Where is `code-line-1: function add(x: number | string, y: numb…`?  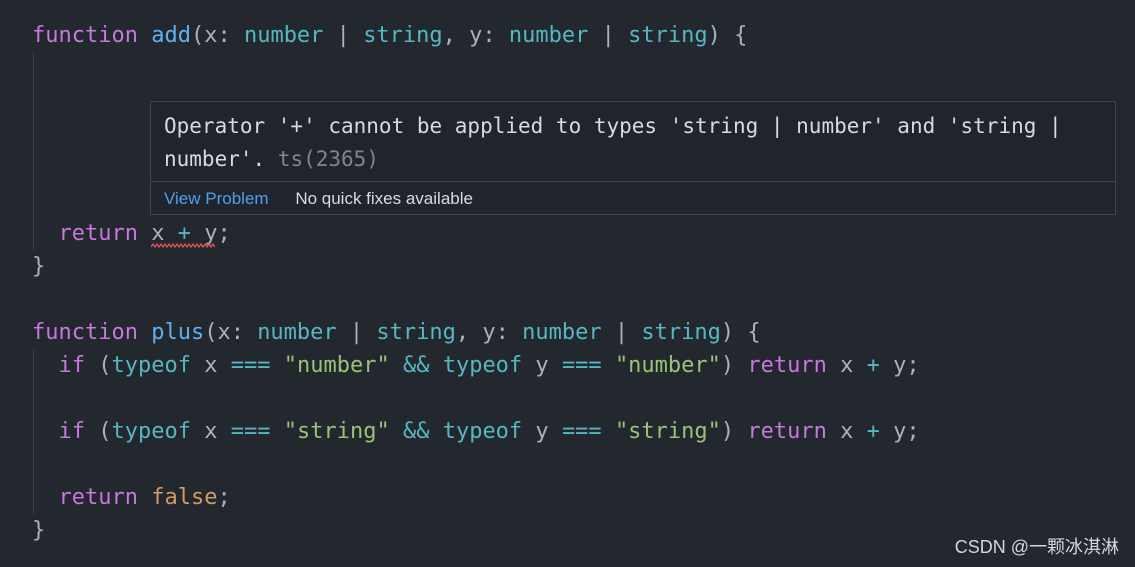 code-line-1: function add(x: number | string, y: numb… is located at coordinates (389, 35).